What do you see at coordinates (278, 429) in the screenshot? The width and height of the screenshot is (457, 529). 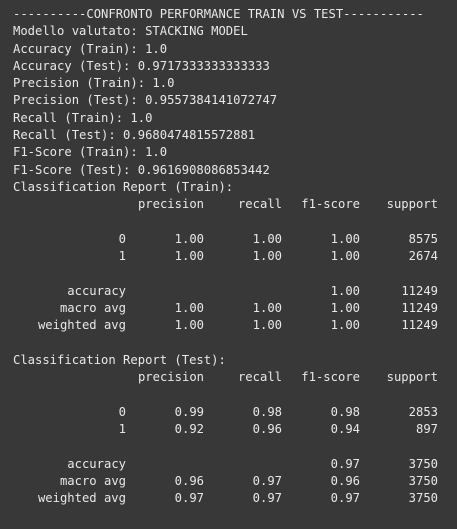 I see `table-row: 1 0.92 0.96 0.94 897` at bounding box center [278, 429].